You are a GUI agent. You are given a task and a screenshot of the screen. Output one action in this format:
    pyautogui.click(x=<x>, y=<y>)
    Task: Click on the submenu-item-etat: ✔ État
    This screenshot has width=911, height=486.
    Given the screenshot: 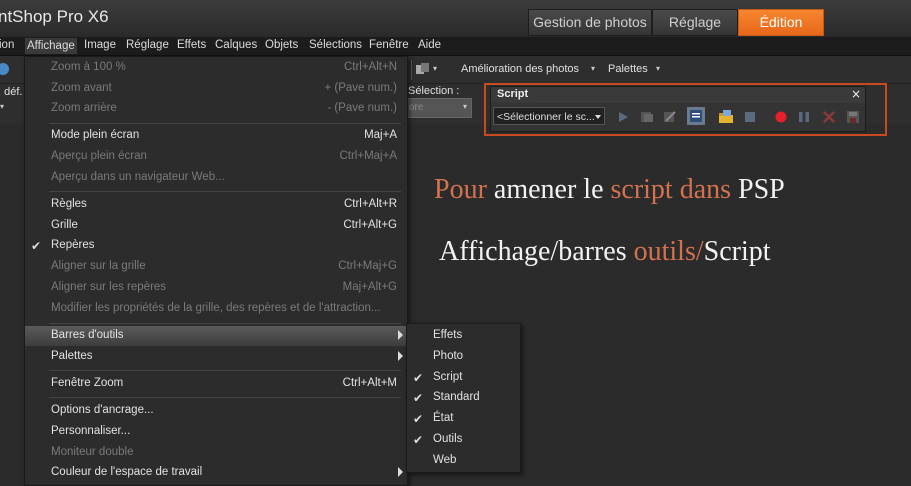 What is the action you would take?
    pyautogui.click(x=463, y=419)
    